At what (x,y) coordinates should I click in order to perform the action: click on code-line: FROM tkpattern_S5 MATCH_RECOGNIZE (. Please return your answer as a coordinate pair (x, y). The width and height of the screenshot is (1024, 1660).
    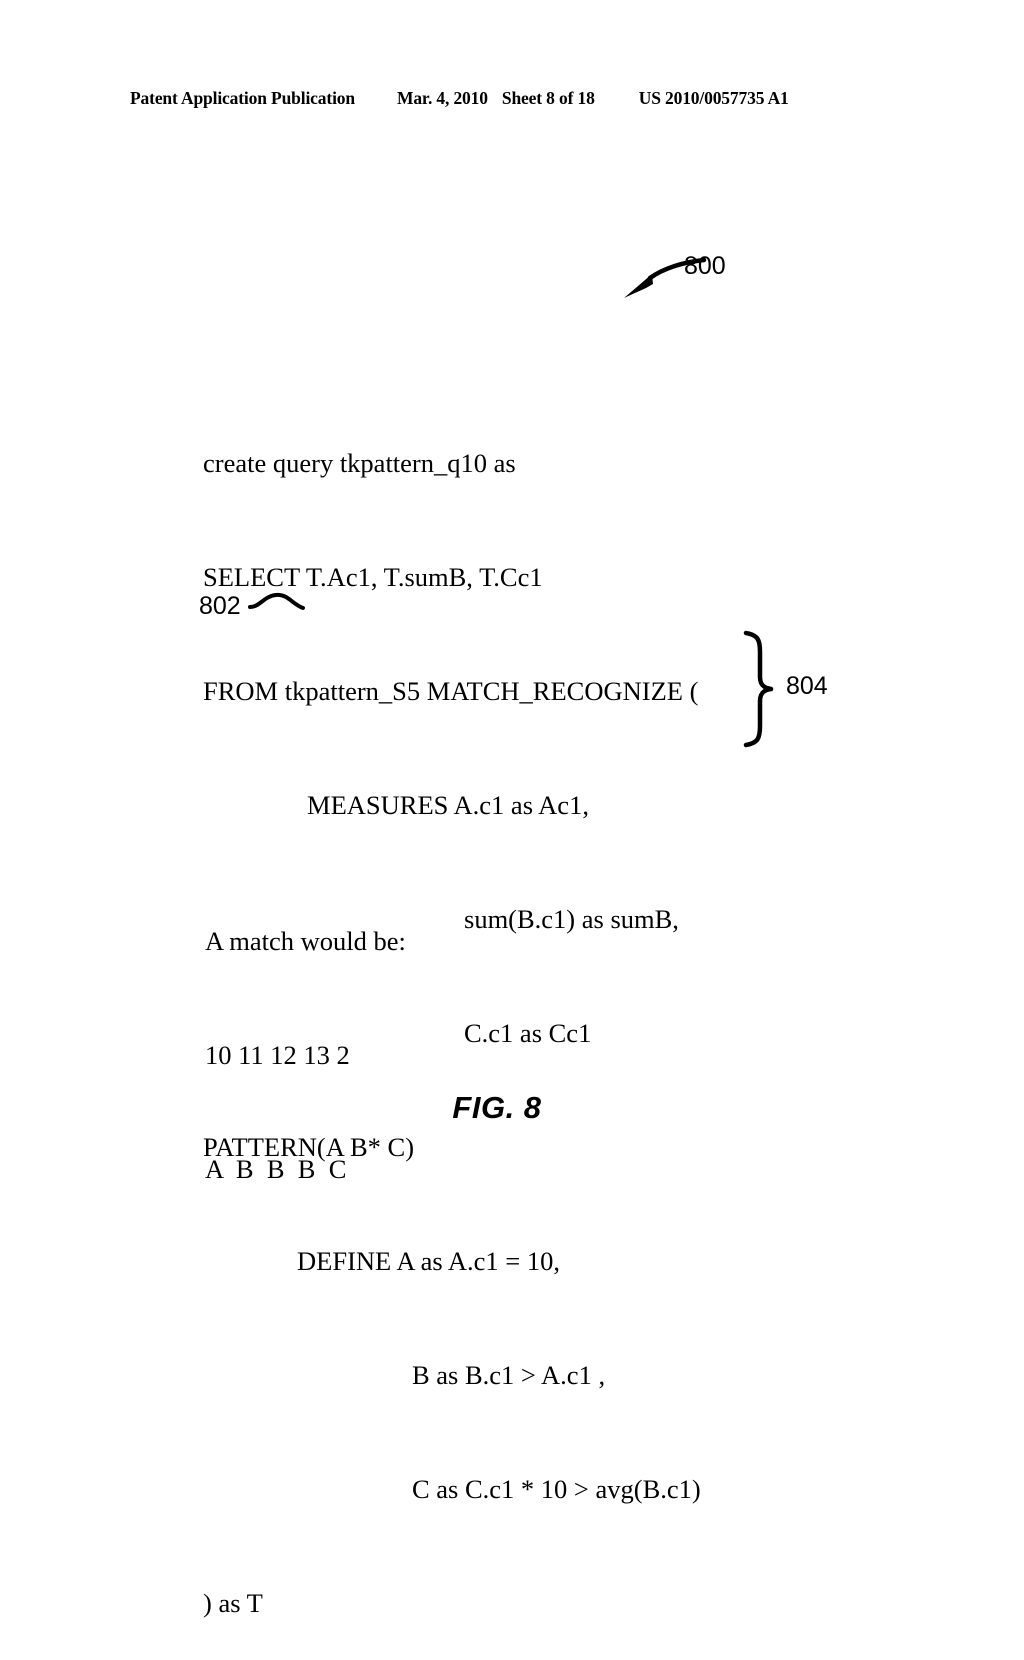
    Looking at the image, I should click on (451, 691).